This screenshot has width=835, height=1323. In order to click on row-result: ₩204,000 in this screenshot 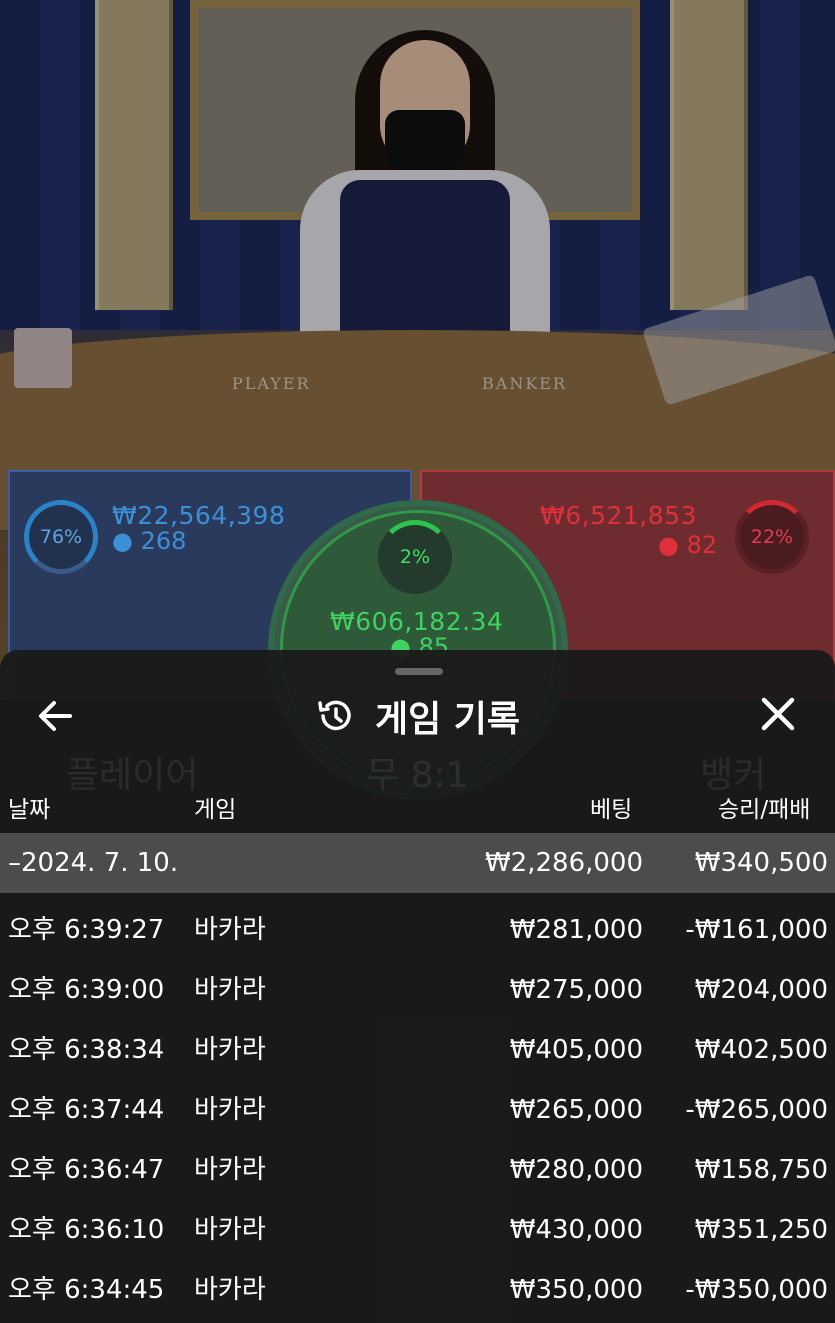, I will do `click(761, 990)`.